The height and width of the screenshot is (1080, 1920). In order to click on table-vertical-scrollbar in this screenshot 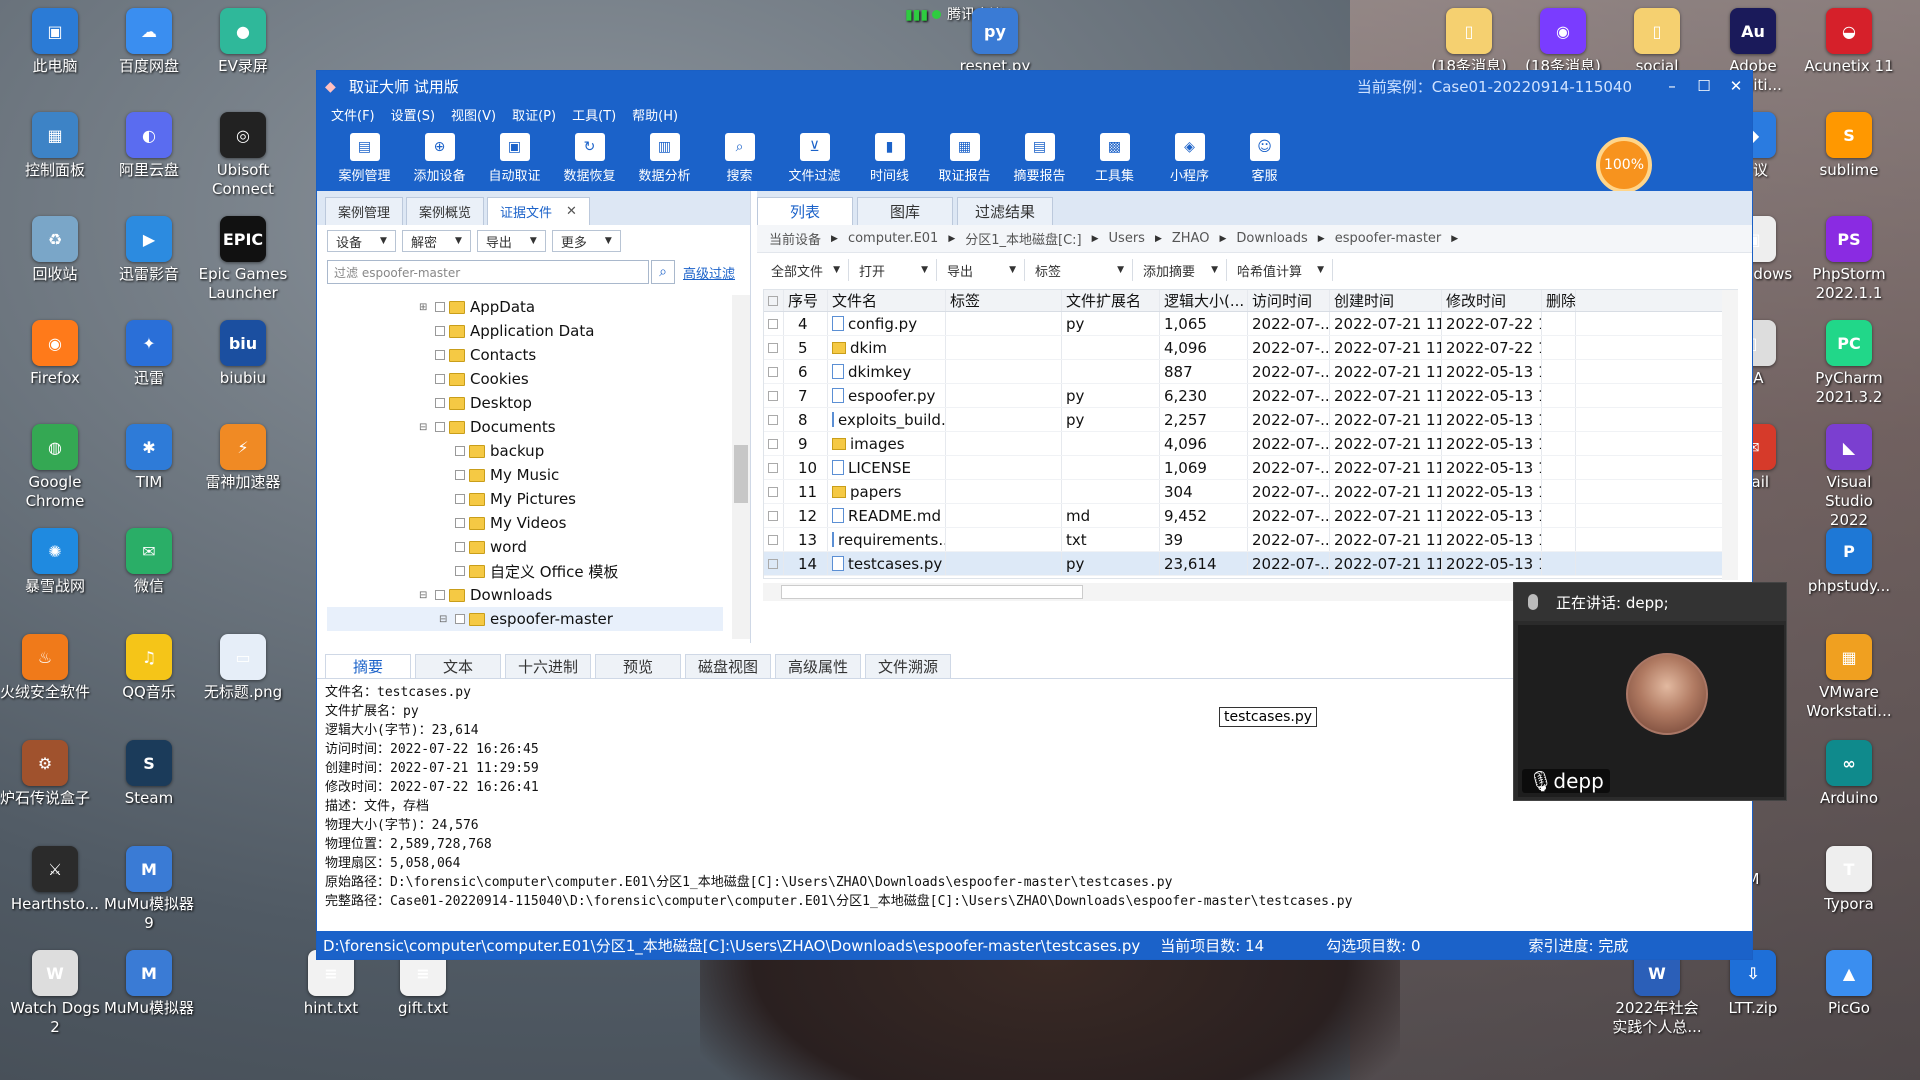, I will do `click(1730, 435)`.